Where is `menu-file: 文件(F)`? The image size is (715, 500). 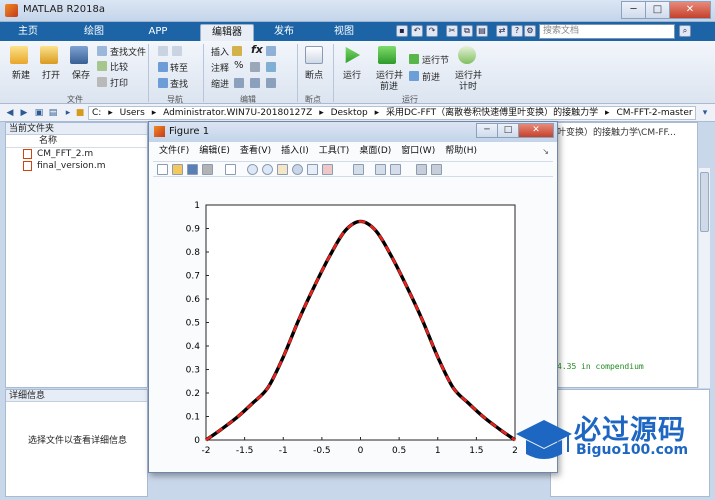 menu-file: 文件(F) is located at coordinates (174, 151).